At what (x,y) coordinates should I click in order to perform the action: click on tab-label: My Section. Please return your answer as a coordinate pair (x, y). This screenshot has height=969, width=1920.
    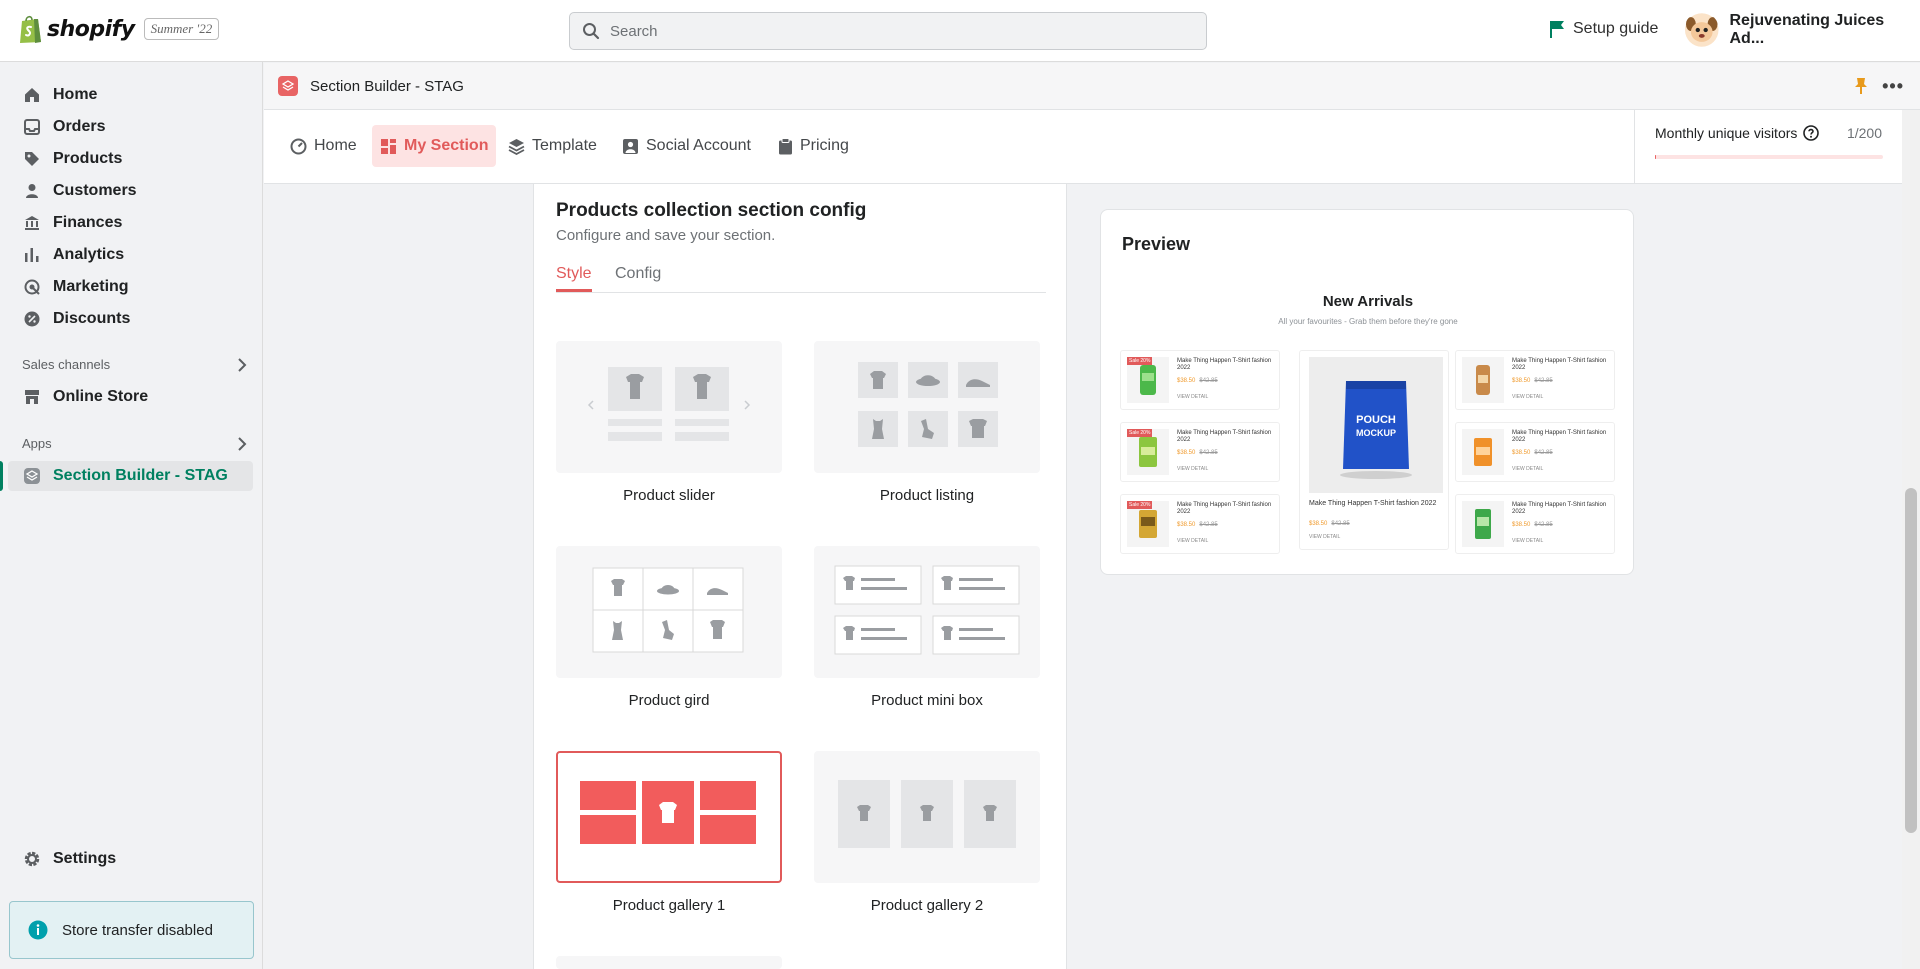
    Looking at the image, I should click on (446, 145).